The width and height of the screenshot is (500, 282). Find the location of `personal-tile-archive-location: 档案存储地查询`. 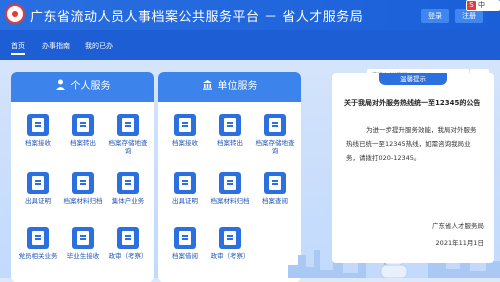

personal-tile-archive-location: 档案存储地查询 is located at coordinates (128, 134).